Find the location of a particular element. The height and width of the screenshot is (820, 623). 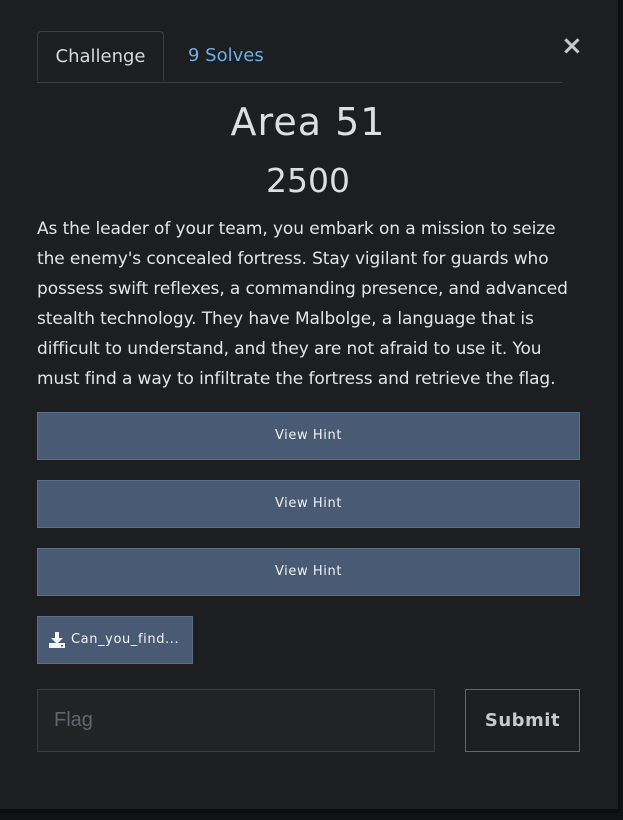

submit-button: Submit is located at coordinates (522, 720).